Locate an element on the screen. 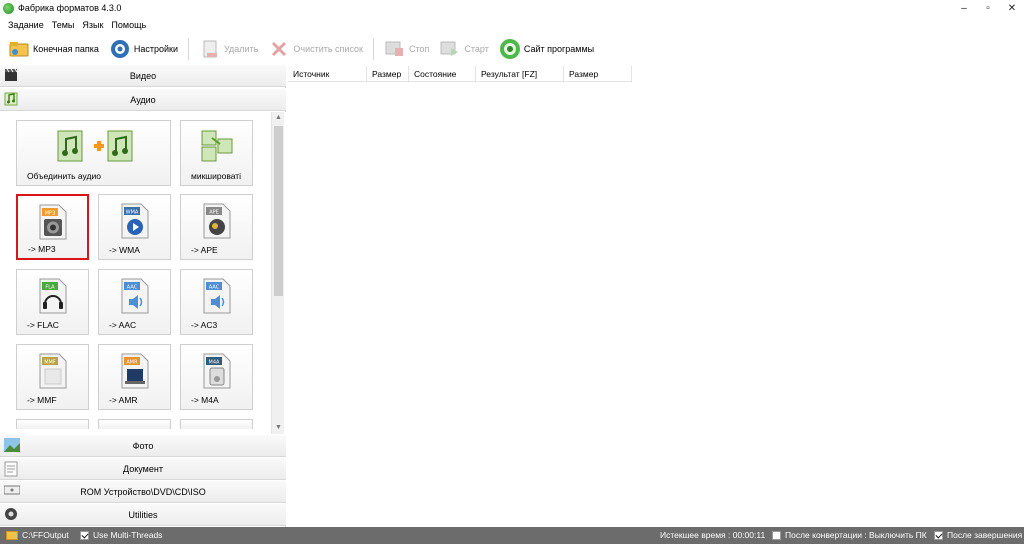 The height and width of the screenshot is (544, 1024). category-video-label: Видео is located at coordinates (143, 76).